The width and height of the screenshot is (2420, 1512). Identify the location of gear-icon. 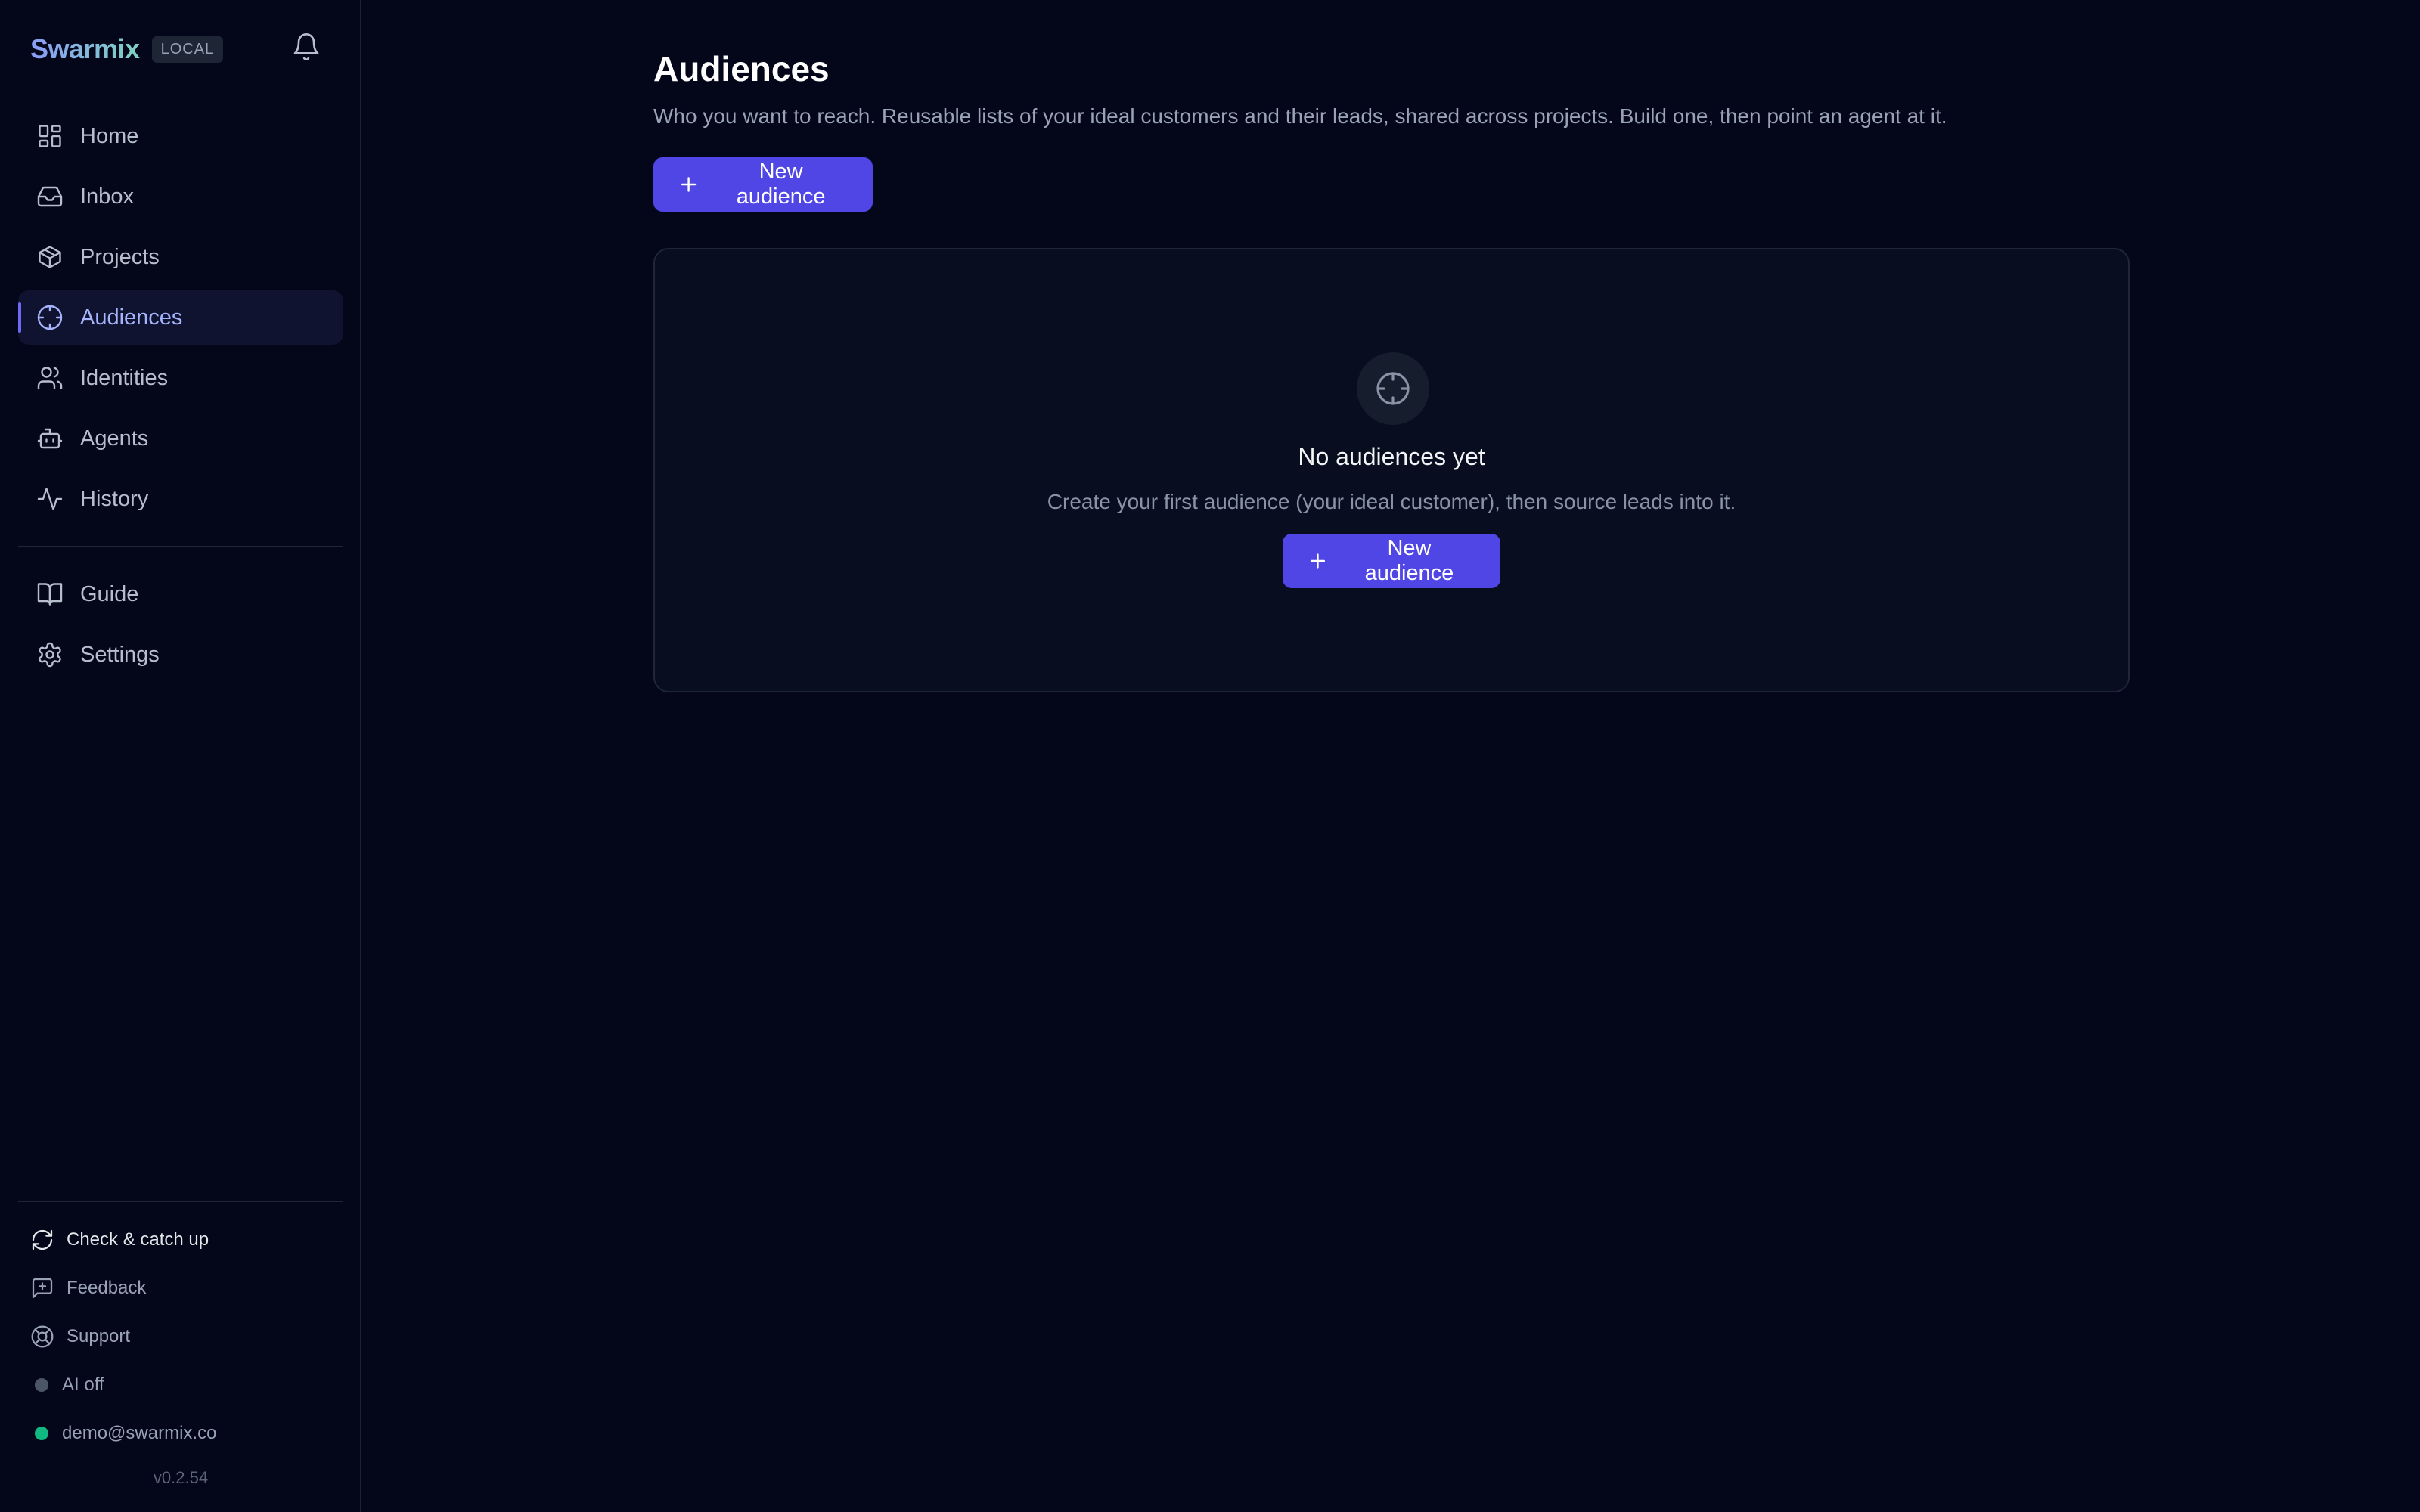
(50, 655).